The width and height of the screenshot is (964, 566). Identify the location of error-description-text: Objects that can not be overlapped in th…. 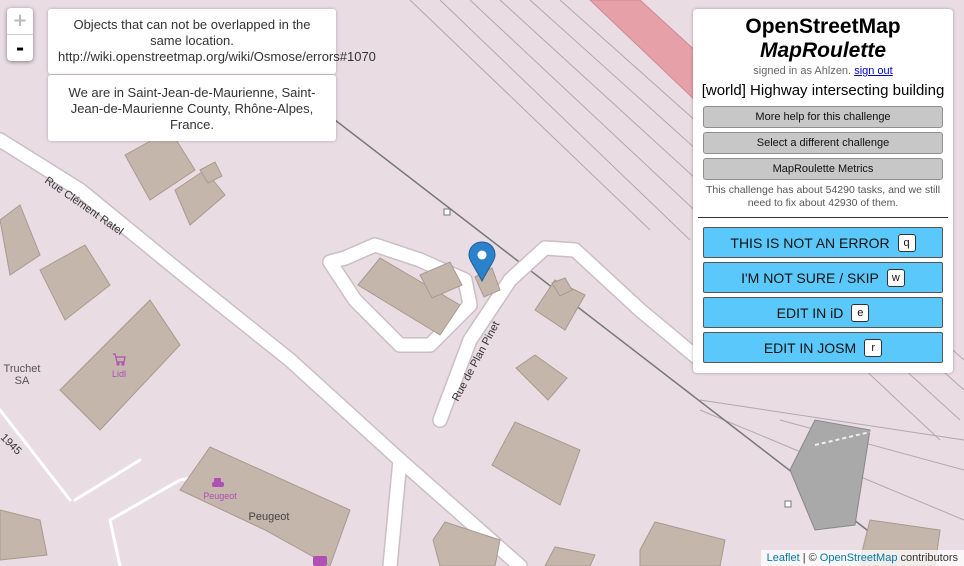
(217, 40).